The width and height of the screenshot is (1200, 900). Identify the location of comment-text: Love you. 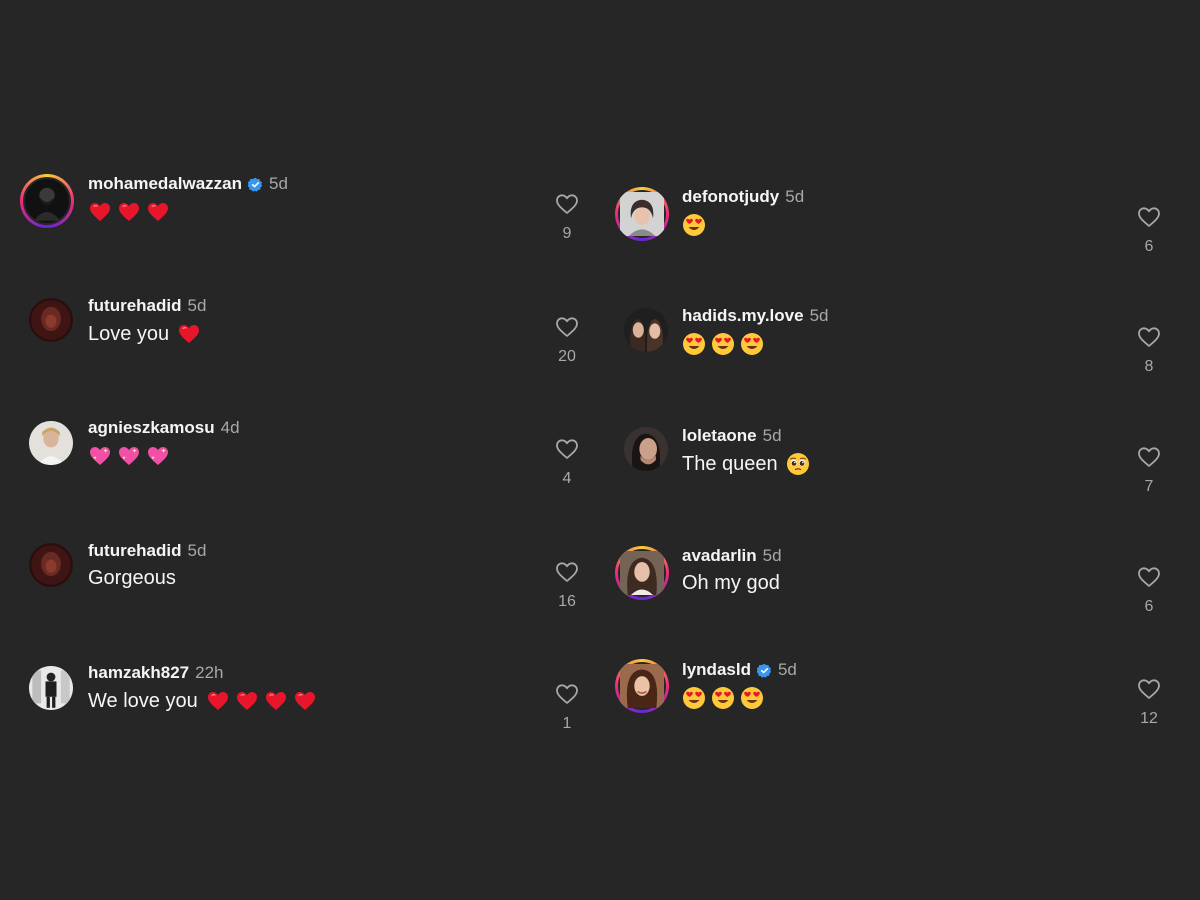
(144, 334).